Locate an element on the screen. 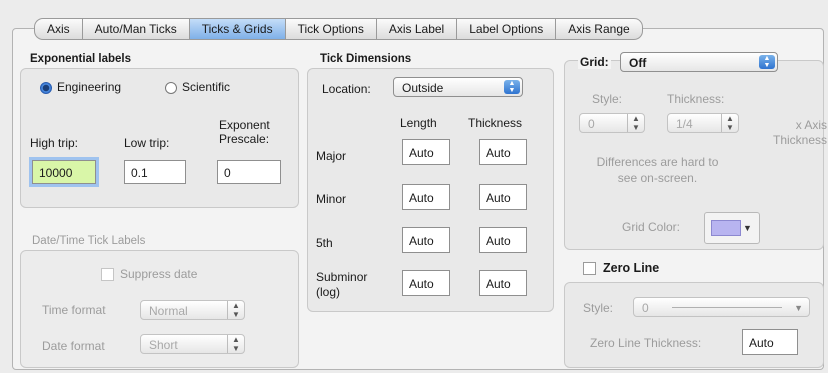 This screenshot has height=373, width=828. high-trip-input: 10000 is located at coordinates (64, 172).